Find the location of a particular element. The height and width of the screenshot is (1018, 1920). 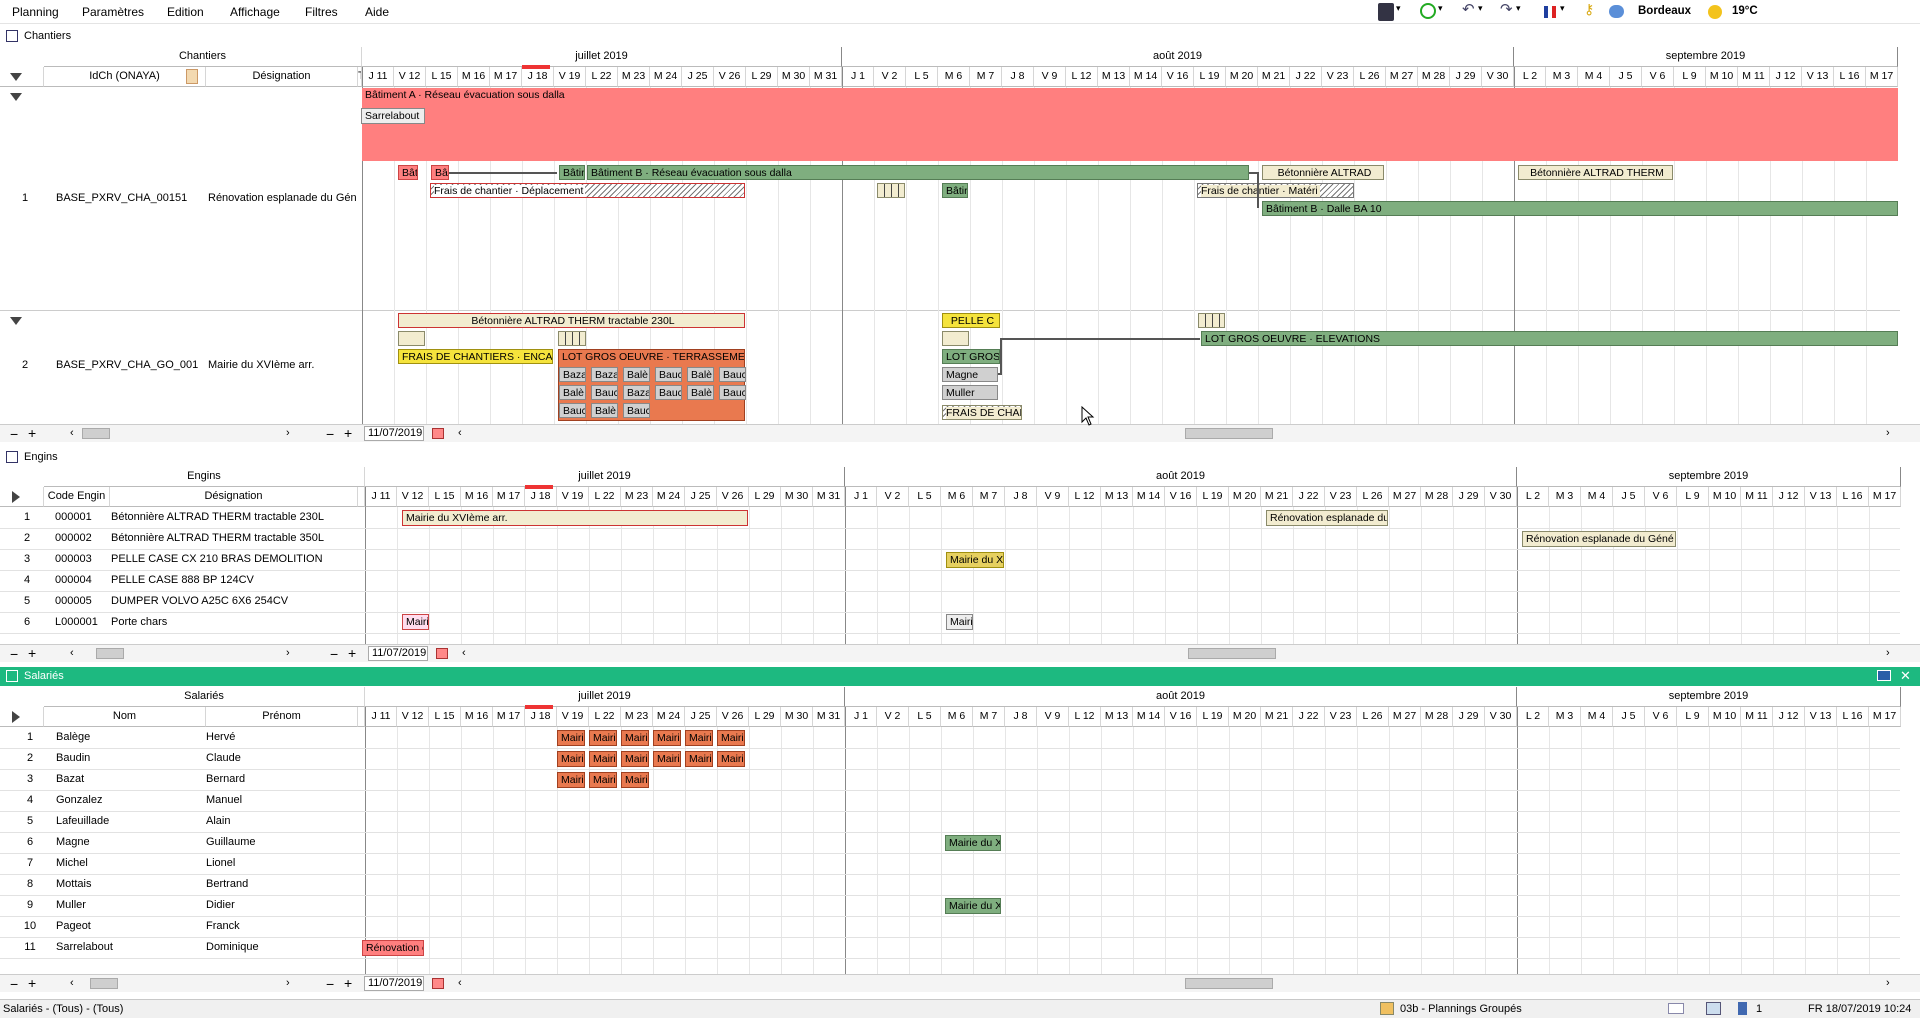

card-icon is located at coordinates (1676, 1008).